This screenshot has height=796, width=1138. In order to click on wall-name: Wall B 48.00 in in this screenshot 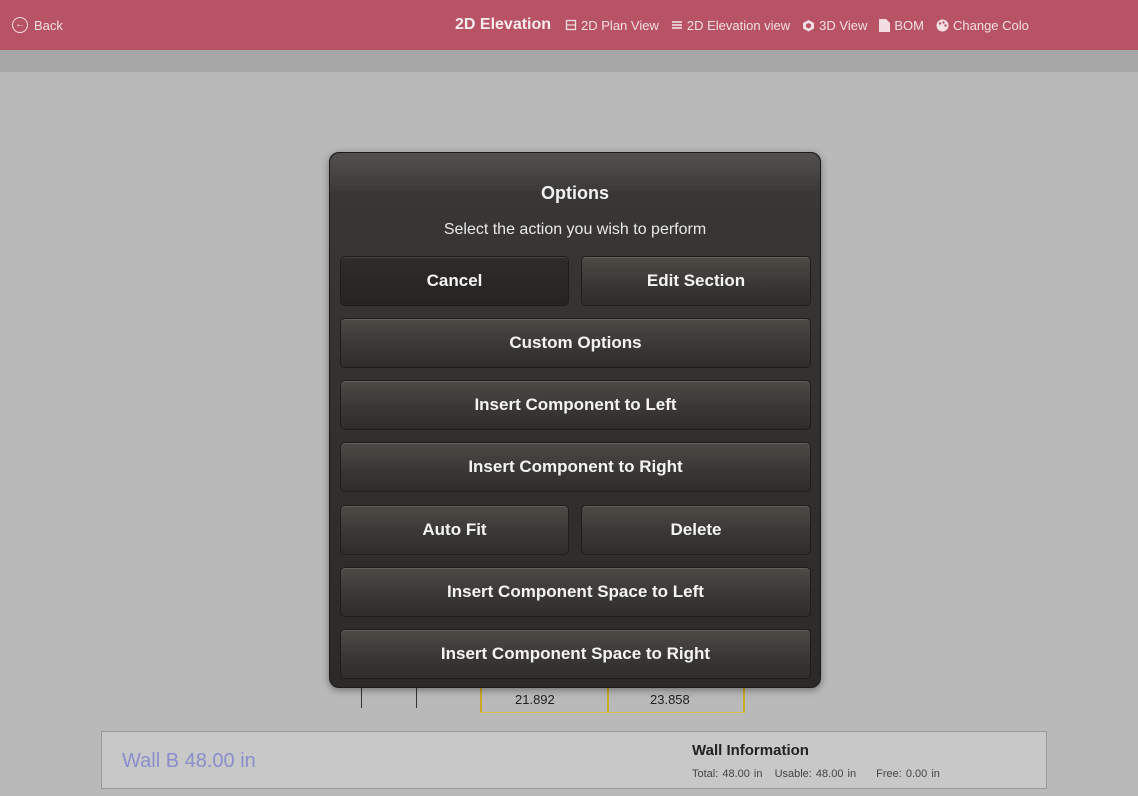, I will do `click(189, 761)`.